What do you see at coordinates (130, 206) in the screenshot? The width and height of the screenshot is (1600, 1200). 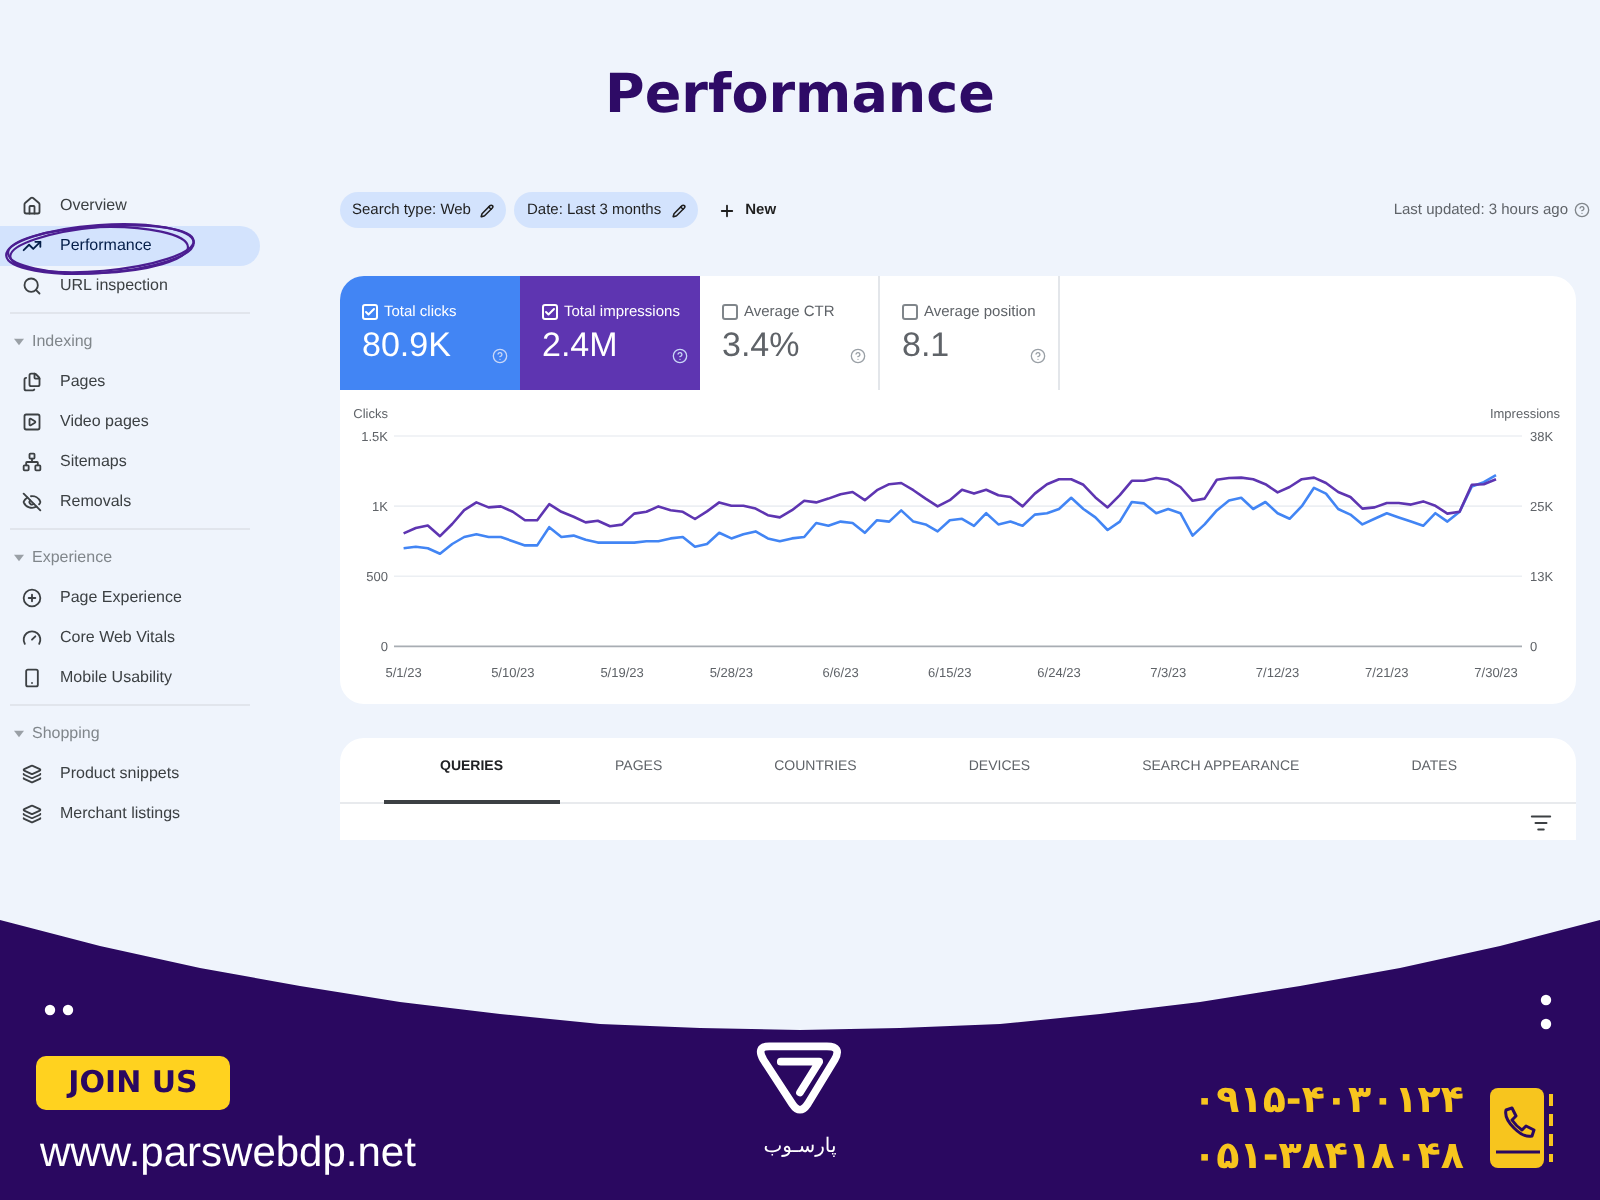 I see `sidebar-item: Overview` at bounding box center [130, 206].